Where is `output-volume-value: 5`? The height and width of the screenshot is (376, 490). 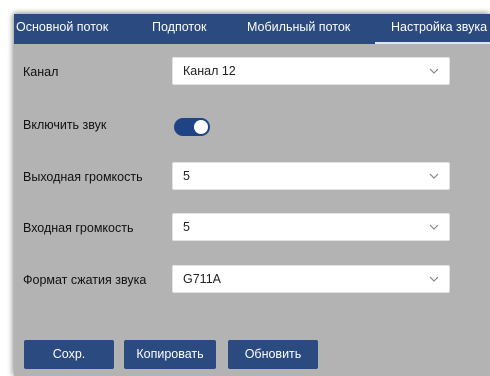 output-volume-value: 5 is located at coordinates (186, 176).